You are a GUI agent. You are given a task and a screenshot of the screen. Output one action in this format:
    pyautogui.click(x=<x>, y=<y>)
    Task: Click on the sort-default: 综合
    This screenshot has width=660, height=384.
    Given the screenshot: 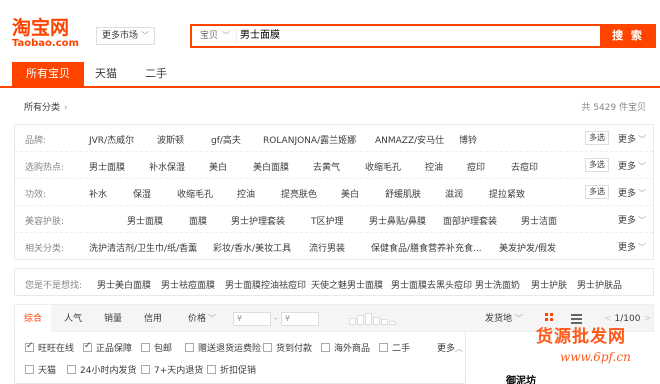 What is the action you would take?
    pyautogui.click(x=33, y=319)
    